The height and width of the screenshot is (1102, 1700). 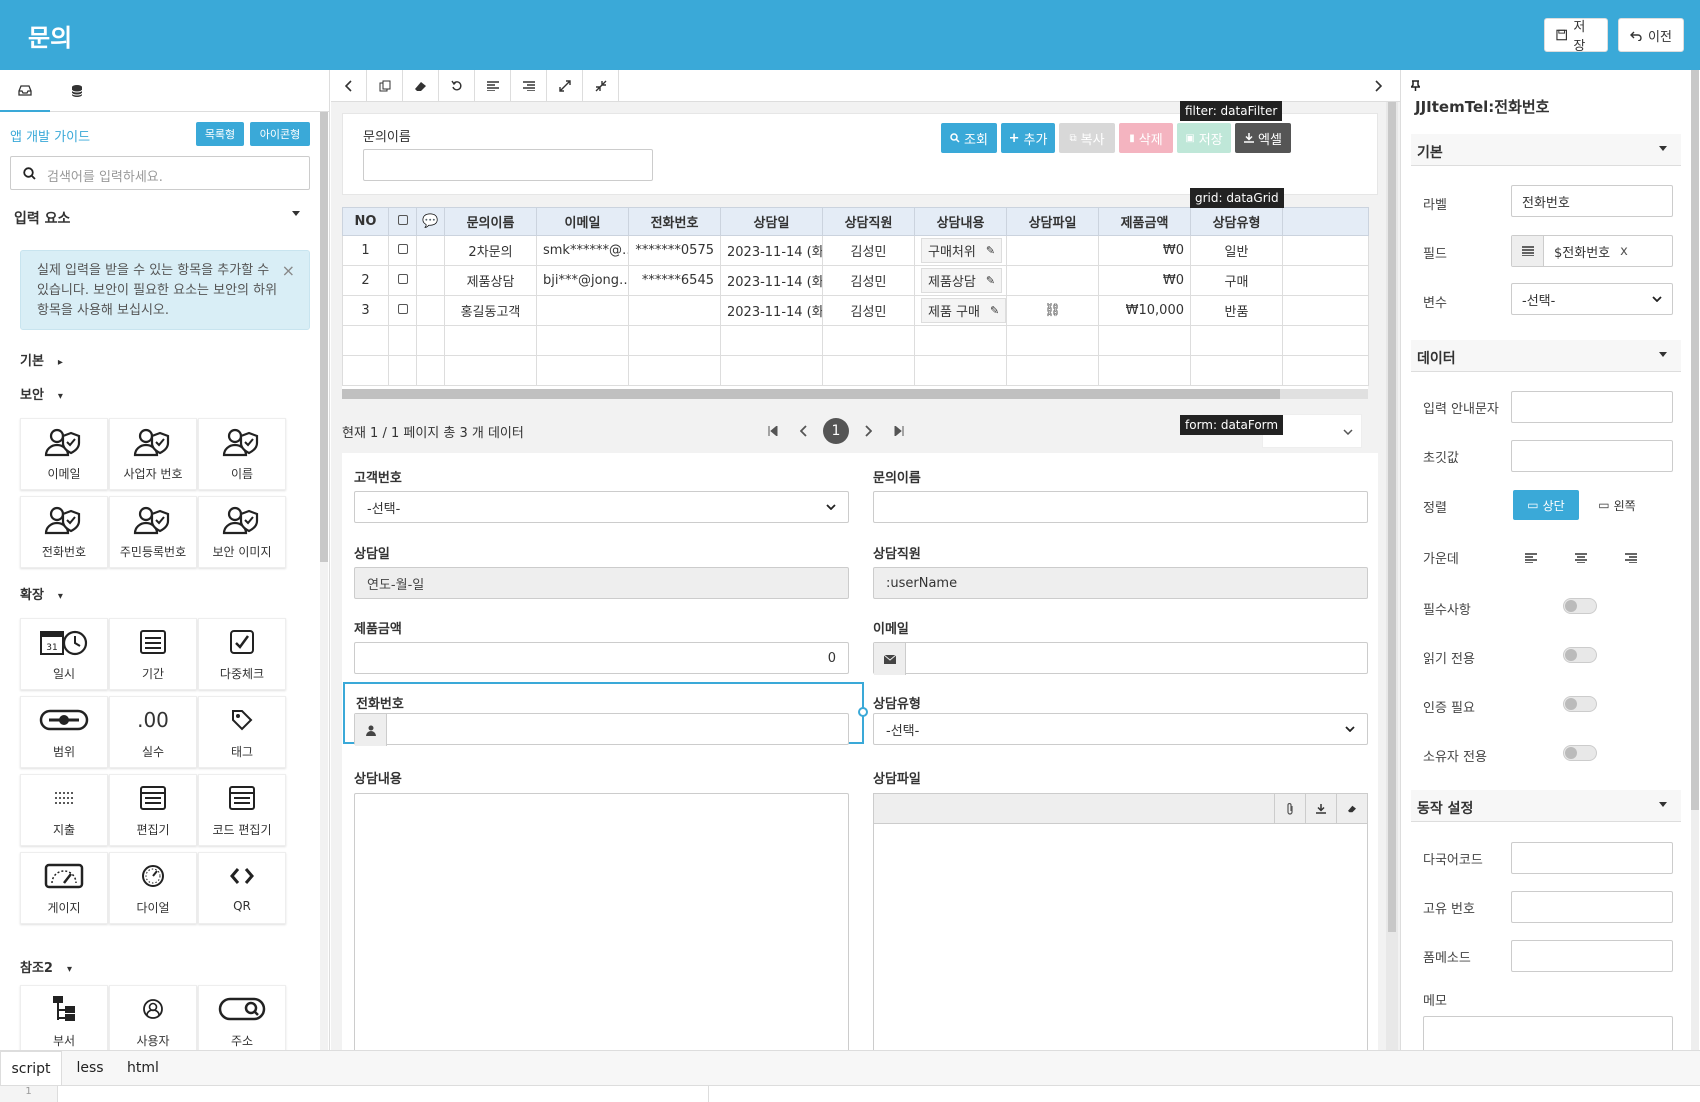 I want to click on copy-row-button: ⧉ 복사, so click(x=1087, y=138).